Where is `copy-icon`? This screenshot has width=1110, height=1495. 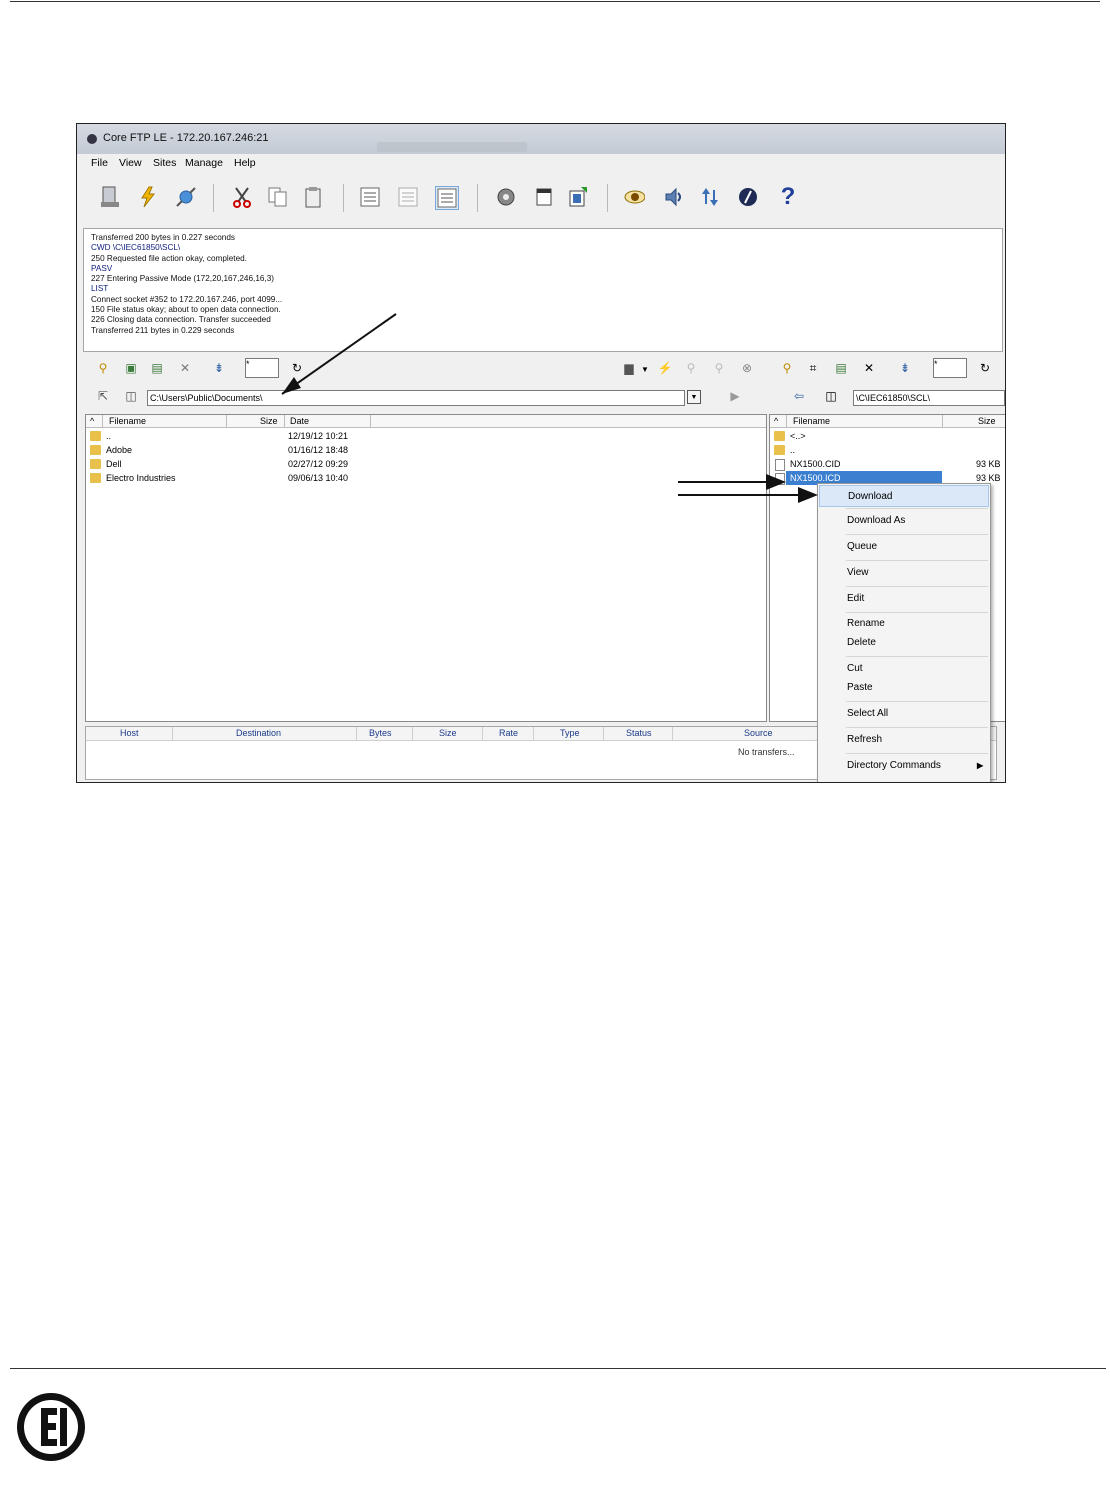
copy-icon is located at coordinates (278, 197).